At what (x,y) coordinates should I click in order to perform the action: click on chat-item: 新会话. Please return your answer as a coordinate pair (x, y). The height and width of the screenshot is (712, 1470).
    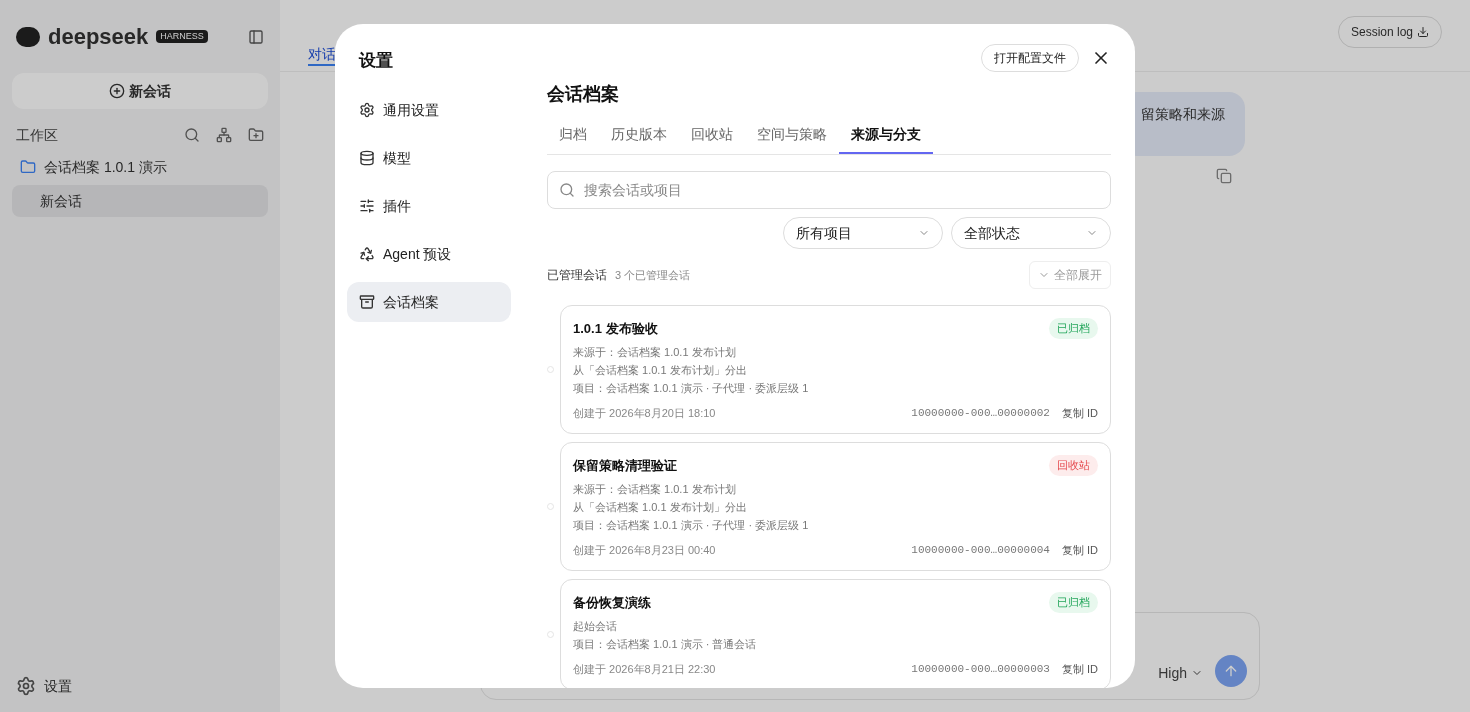
    Looking at the image, I should click on (140, 201).